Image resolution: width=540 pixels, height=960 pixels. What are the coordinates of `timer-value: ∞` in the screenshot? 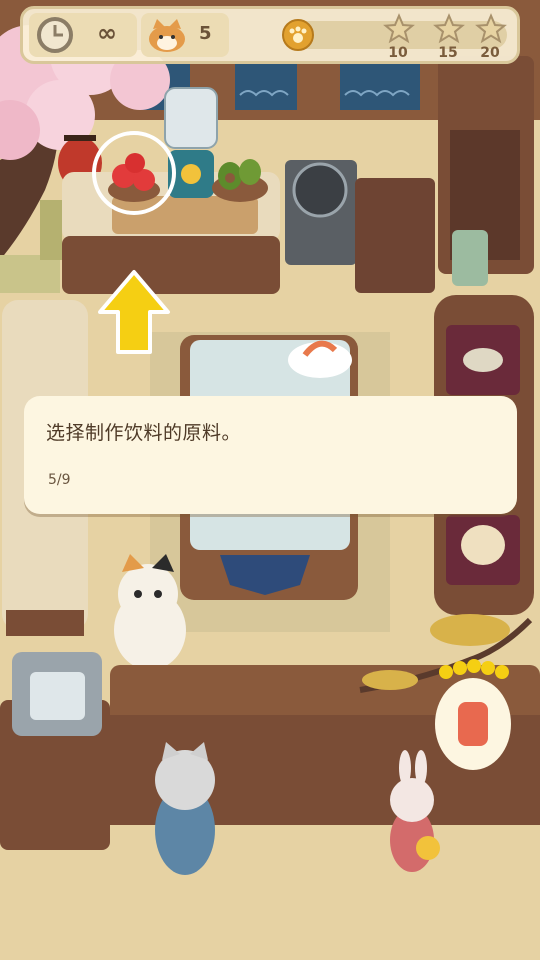 It's located at (107, 33).